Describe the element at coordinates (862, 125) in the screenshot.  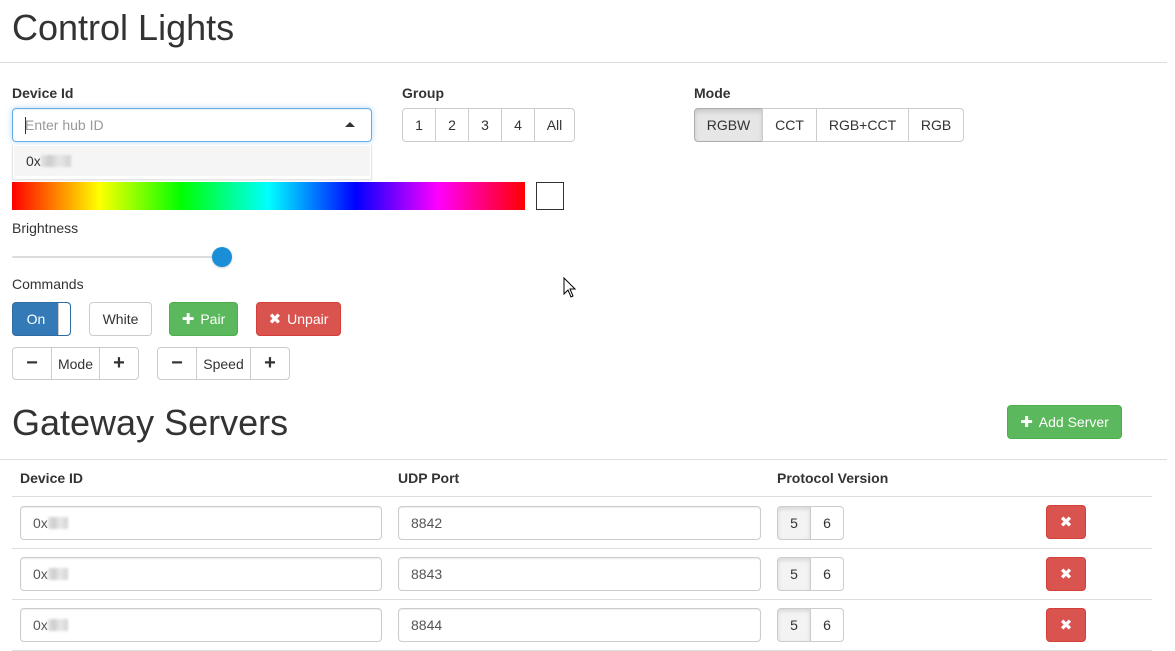
I see `mode-button-rgb-cct: RGB+CCT` at that location.